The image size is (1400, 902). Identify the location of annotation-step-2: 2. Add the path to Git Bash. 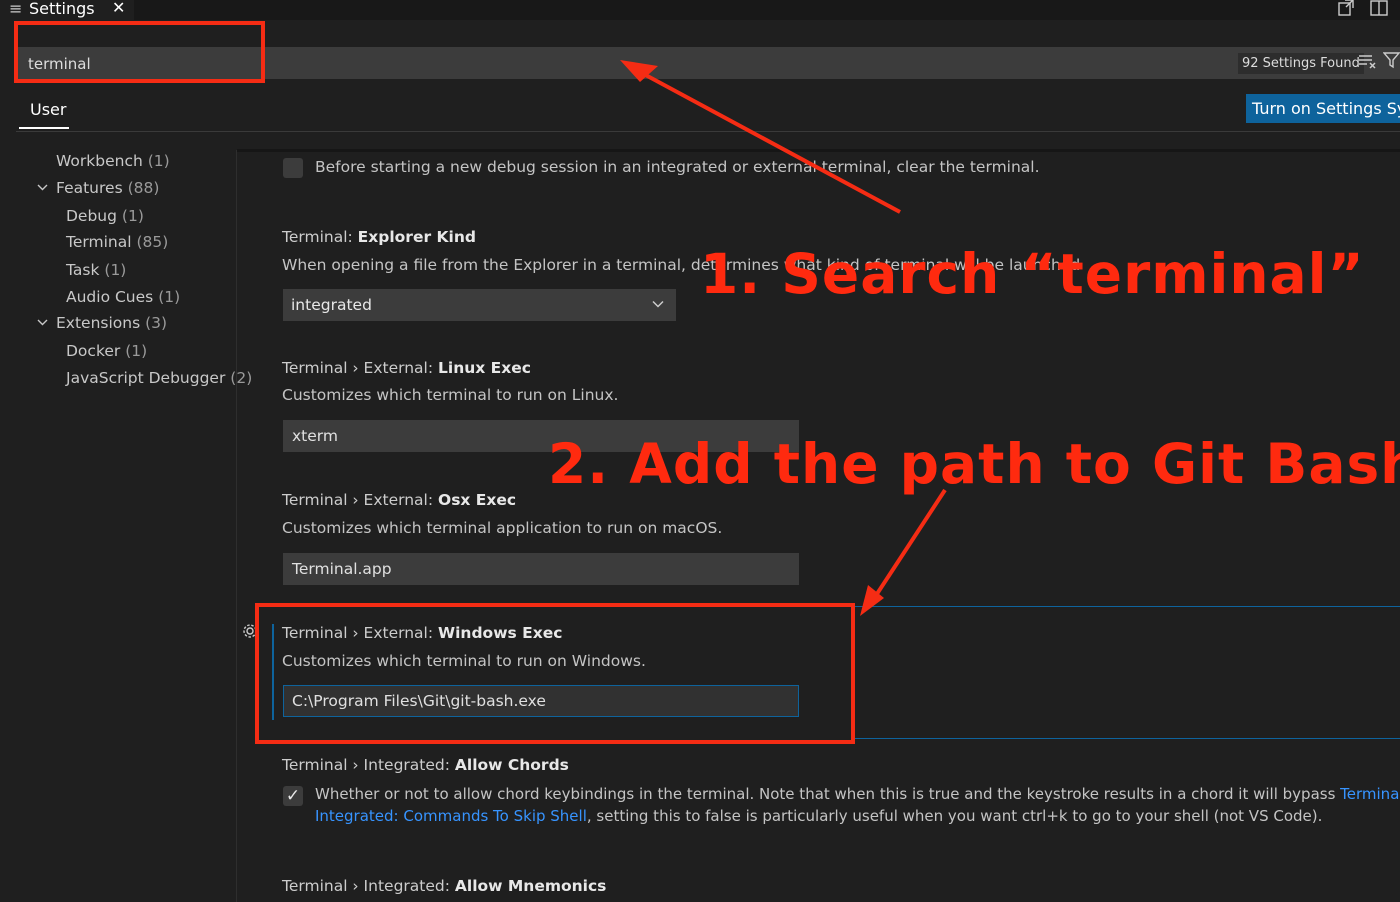
(974, 464).